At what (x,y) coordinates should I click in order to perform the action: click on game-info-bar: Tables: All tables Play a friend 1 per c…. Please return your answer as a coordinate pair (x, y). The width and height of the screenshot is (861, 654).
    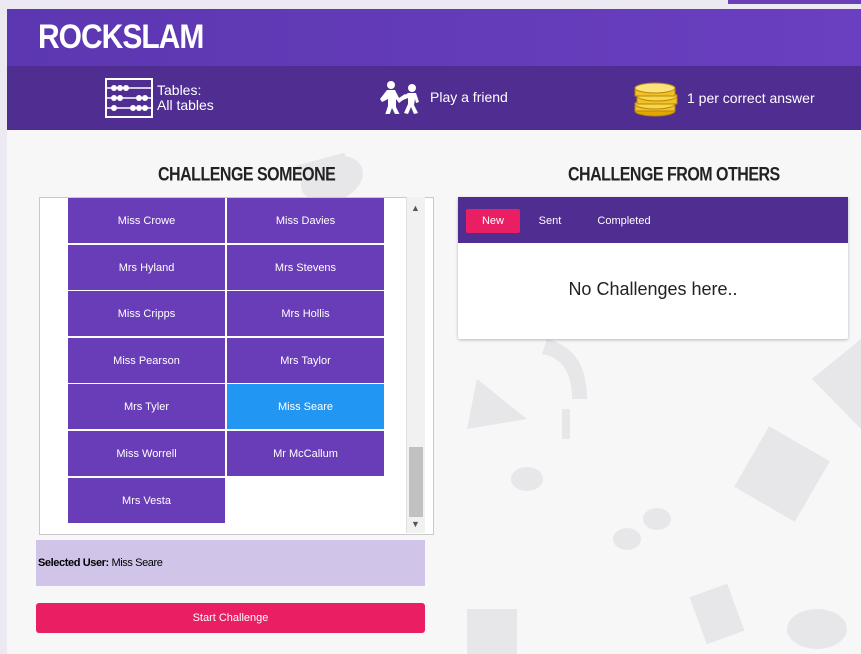
    Looking at the image, I should click on (434, 98).